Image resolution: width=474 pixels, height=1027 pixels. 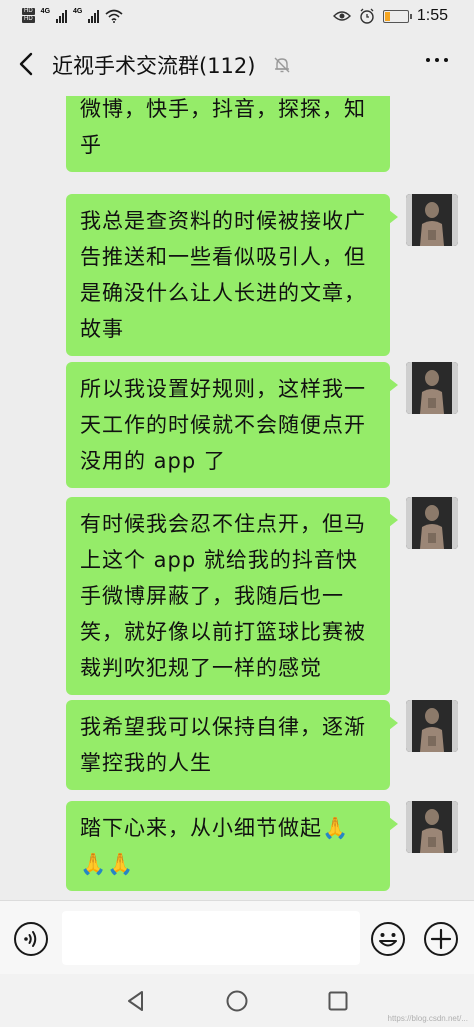 What do you see at coordinates (232, 745) in the screenshot?
I see `message-bubble: 我希望我可以保持自律，逐渐掌控我的人生` at bounding box center [232, 745].